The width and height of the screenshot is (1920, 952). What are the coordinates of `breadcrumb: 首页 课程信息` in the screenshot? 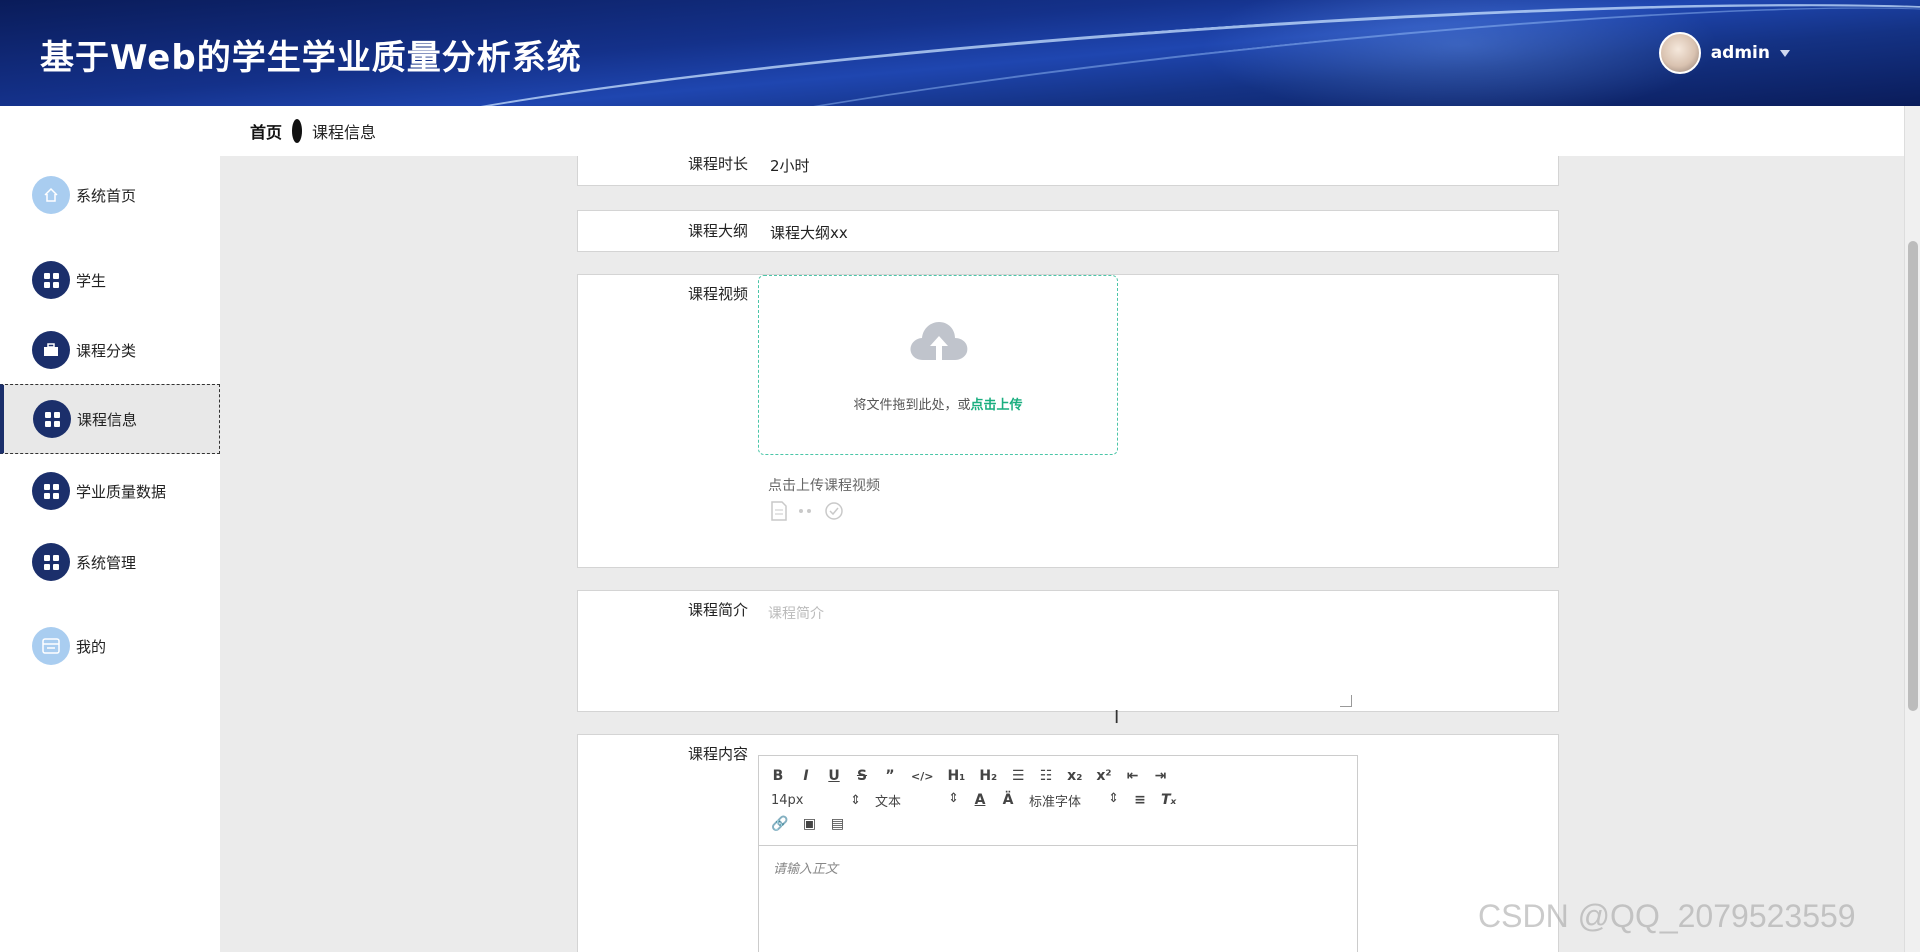 It's located at (1062, 131).